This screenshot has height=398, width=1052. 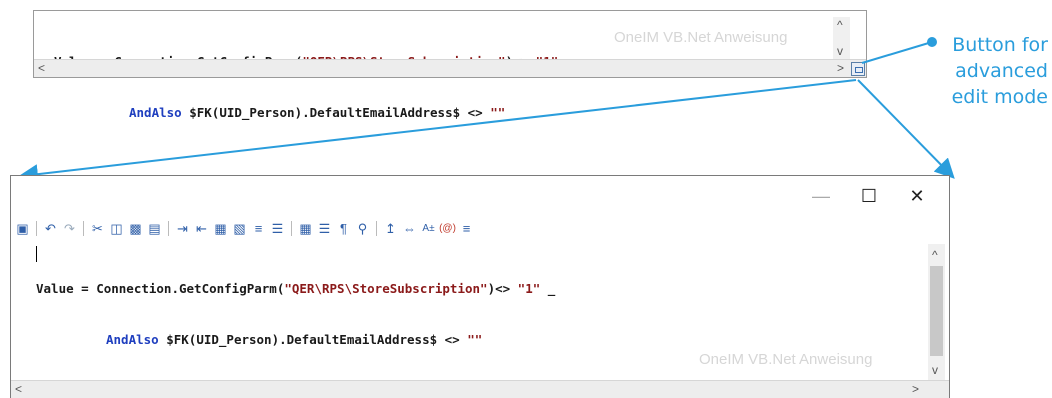 I want to click on goto-icon: ↥, so click(x=390, y=228).